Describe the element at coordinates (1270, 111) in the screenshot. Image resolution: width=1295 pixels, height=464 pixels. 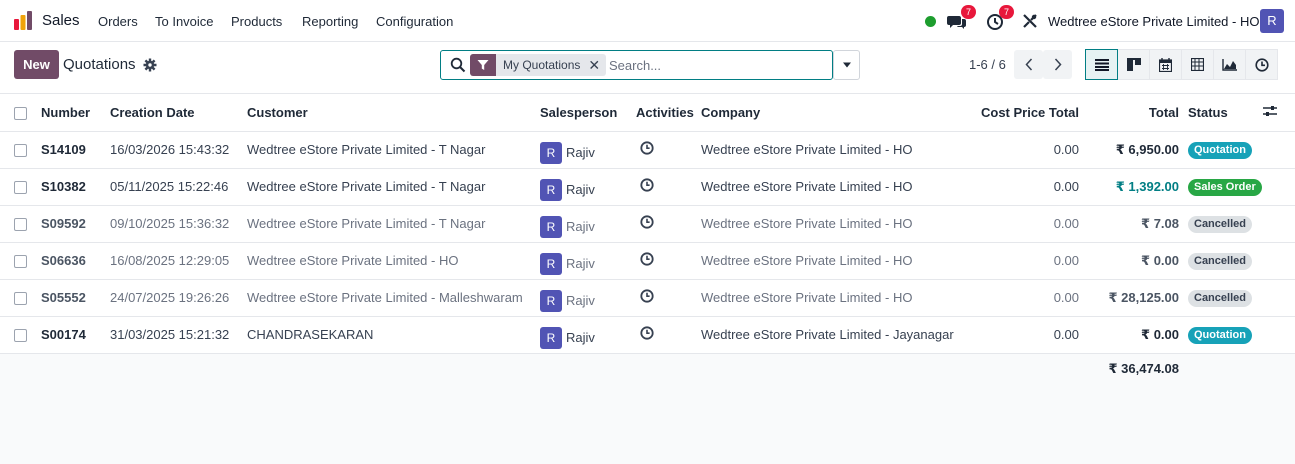
I see `optional-columns-icon` at that location.